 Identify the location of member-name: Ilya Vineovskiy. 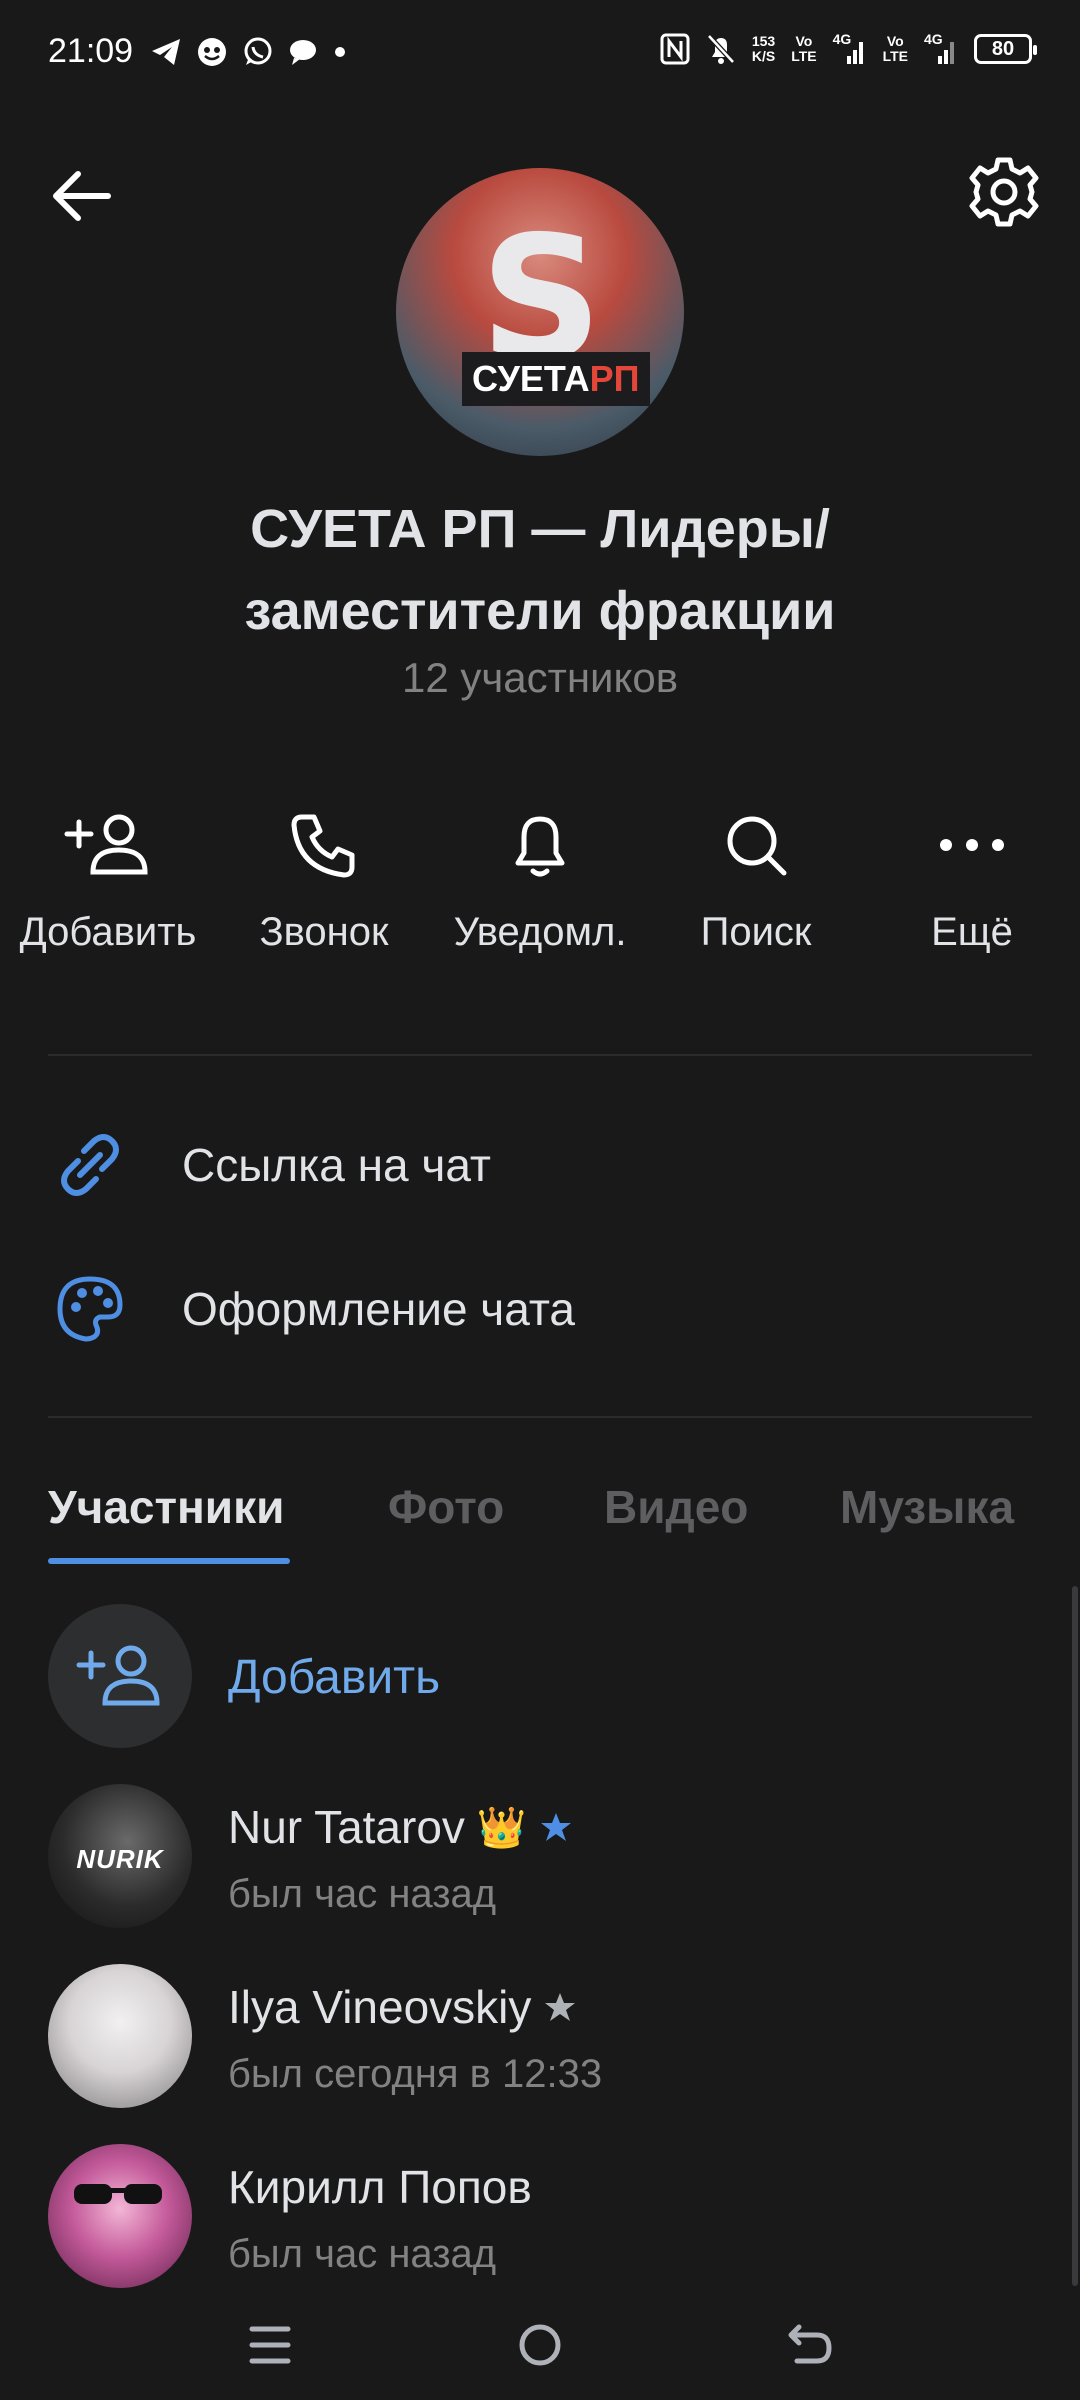
(380, 2007).